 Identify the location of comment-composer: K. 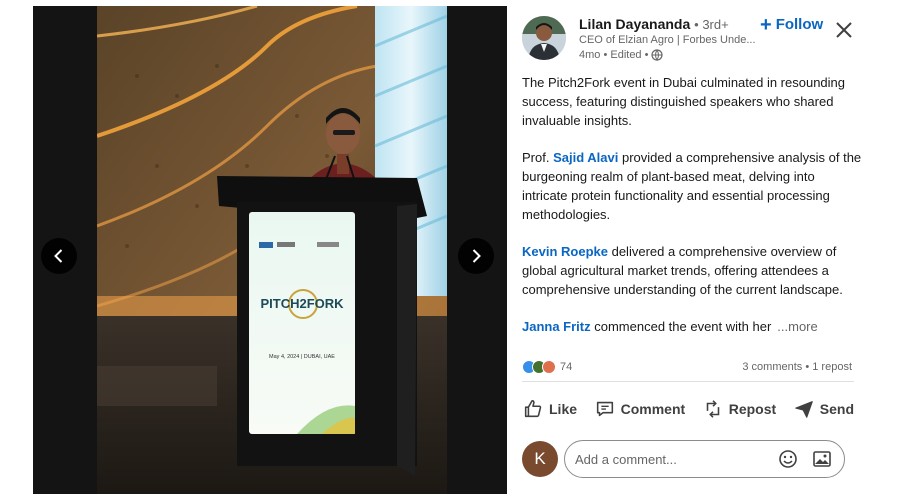
(687, 459).